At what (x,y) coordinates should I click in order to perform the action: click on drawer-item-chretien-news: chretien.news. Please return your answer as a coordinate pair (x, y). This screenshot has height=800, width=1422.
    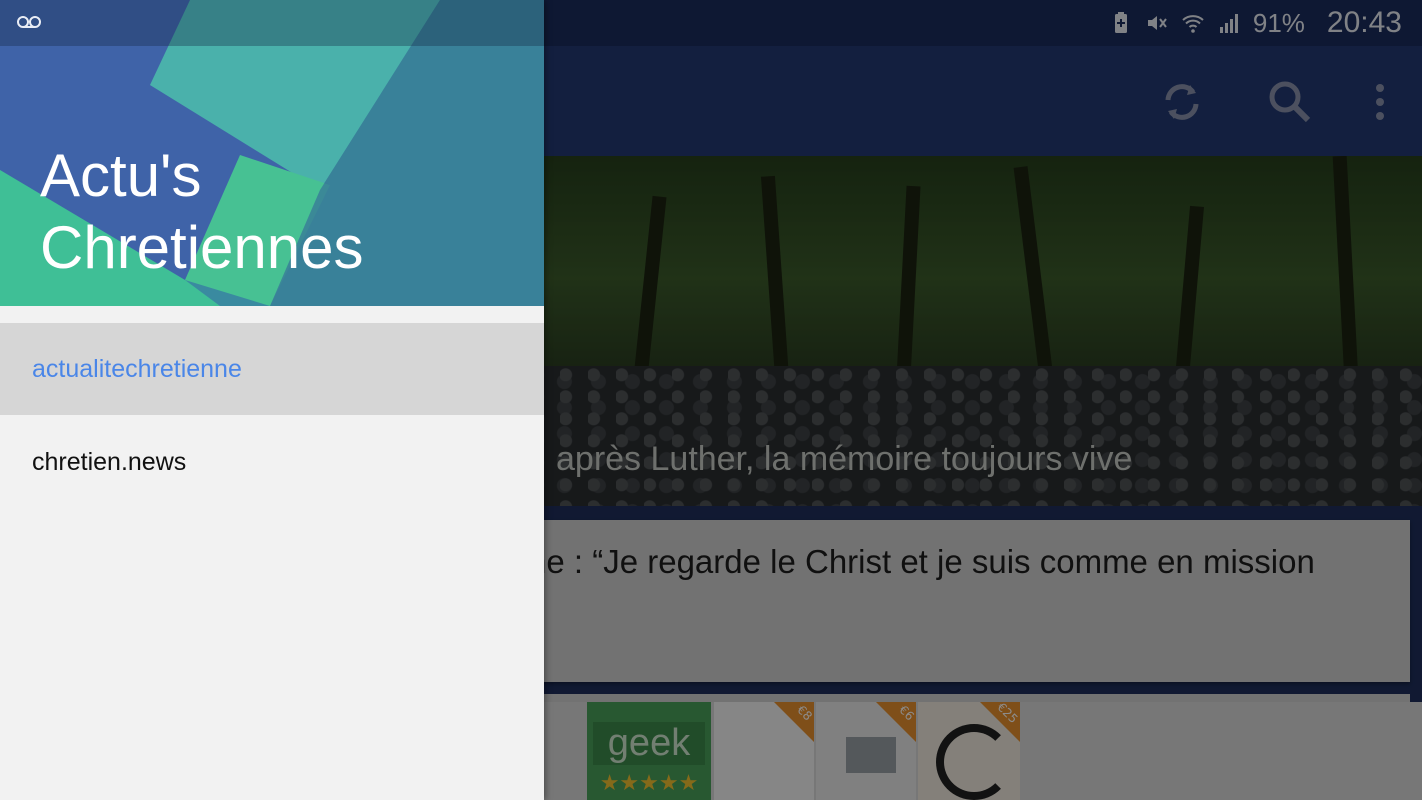
    Looking at the image, I should click on (272, 462).